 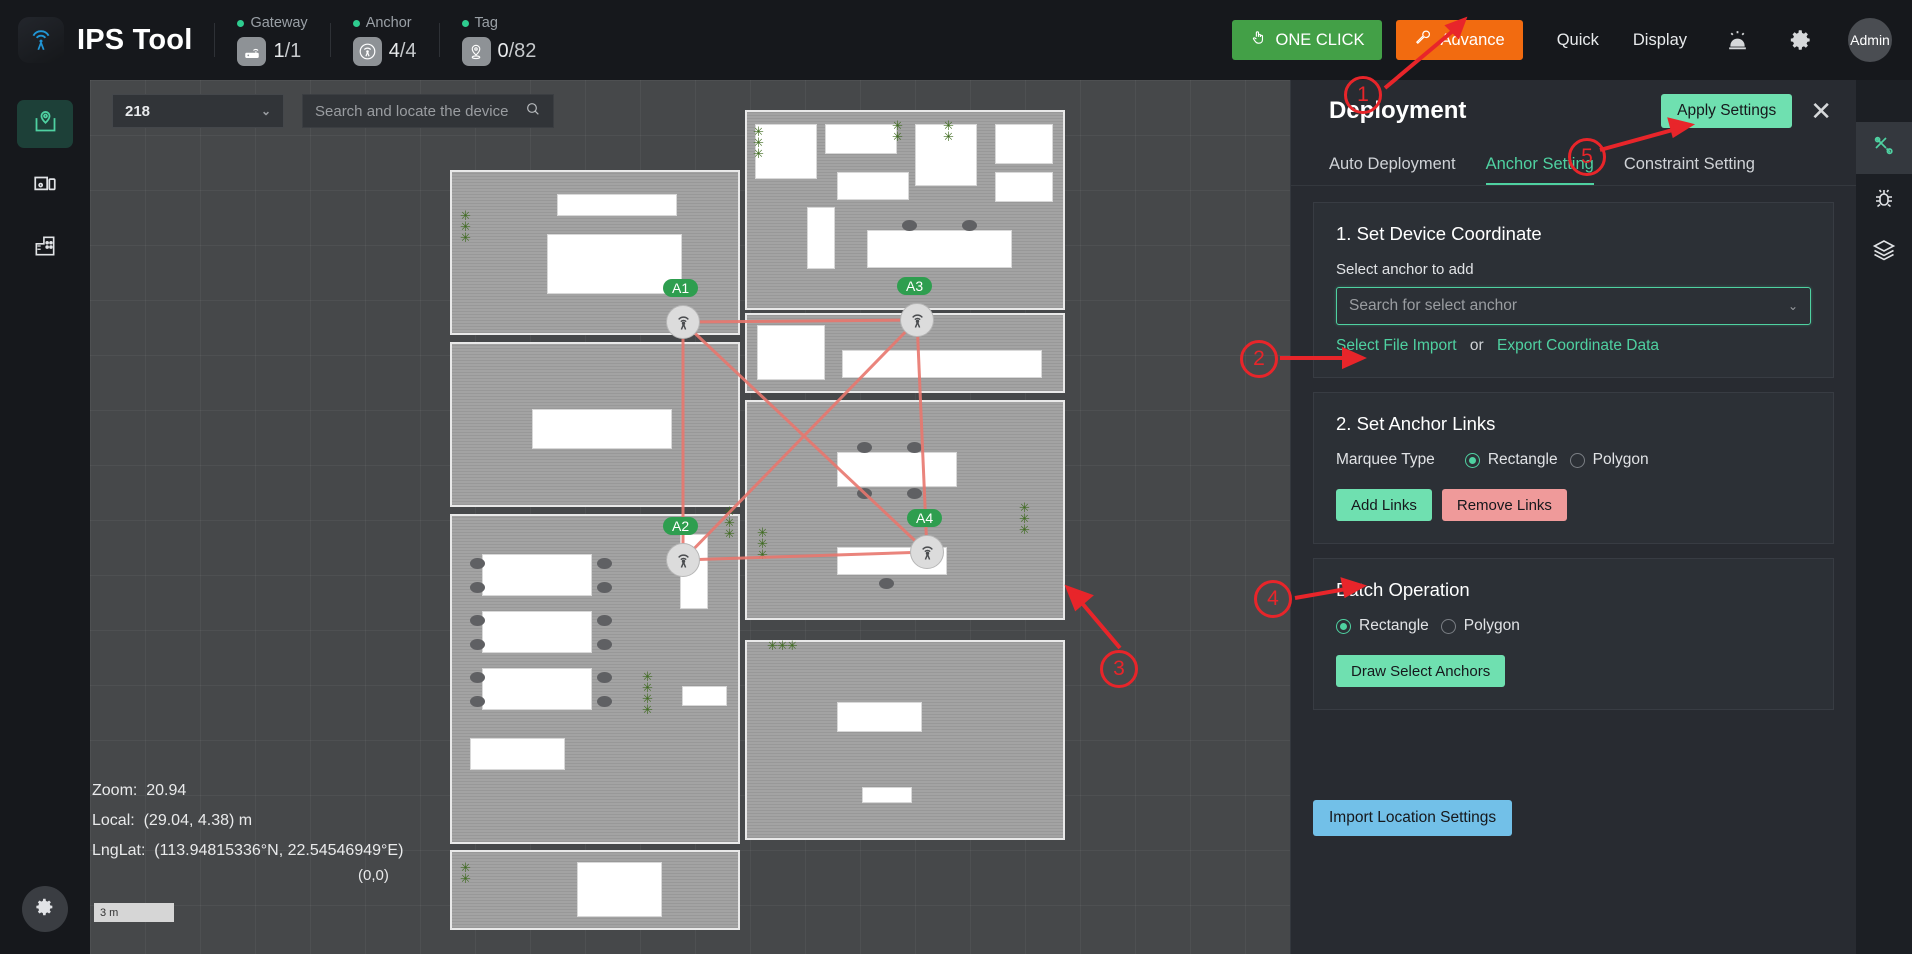 I want to click on rail-item-tools, so click(x=1884, y=148).